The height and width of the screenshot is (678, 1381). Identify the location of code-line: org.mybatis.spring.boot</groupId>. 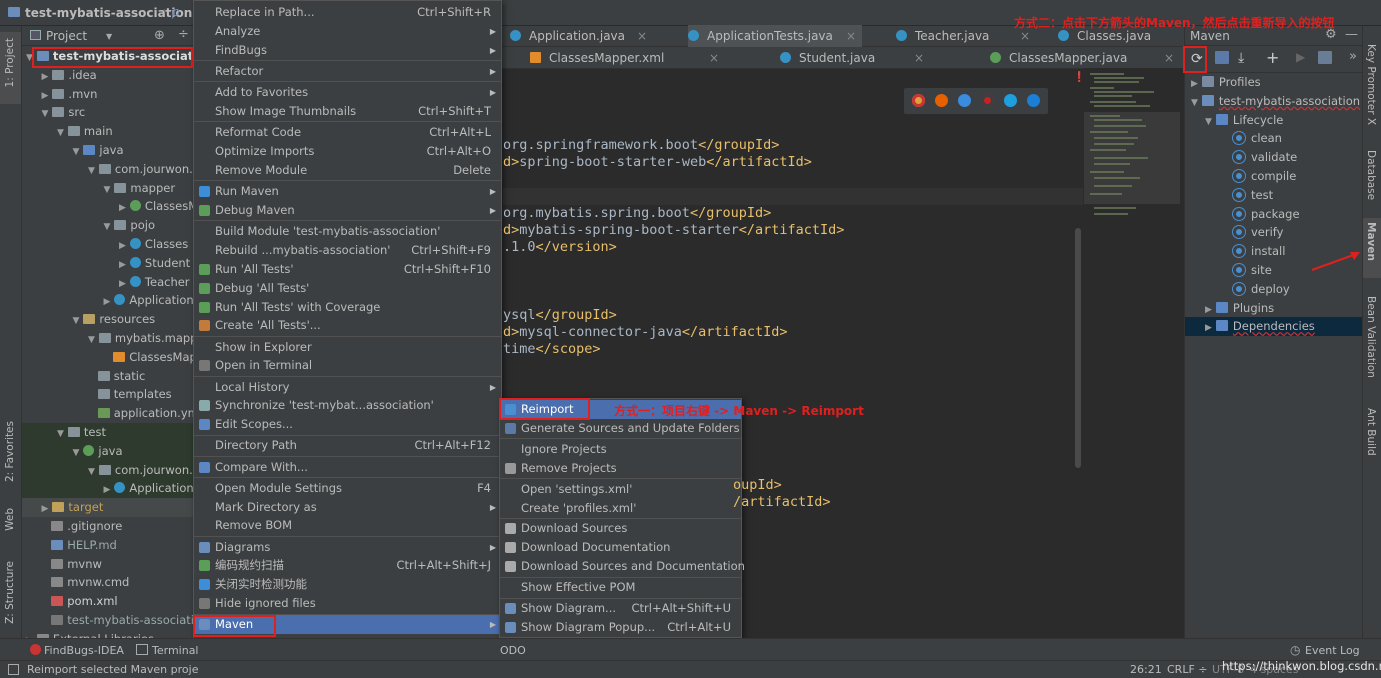
(637, 213).